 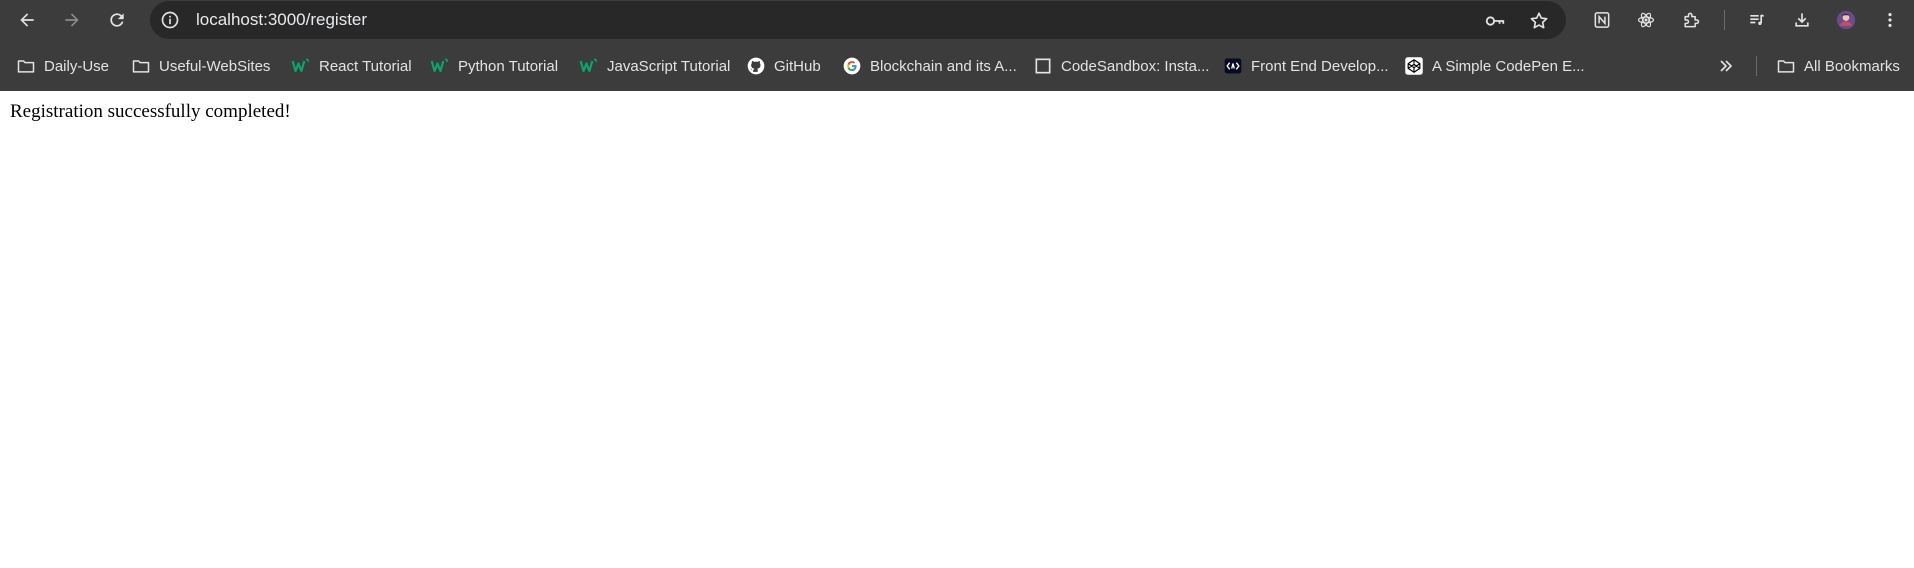 What do you see at coordinates (215, 66) in the screenshot?
I see `bookmark-label: Useful-WebSites` at bounding box center [215, 66].